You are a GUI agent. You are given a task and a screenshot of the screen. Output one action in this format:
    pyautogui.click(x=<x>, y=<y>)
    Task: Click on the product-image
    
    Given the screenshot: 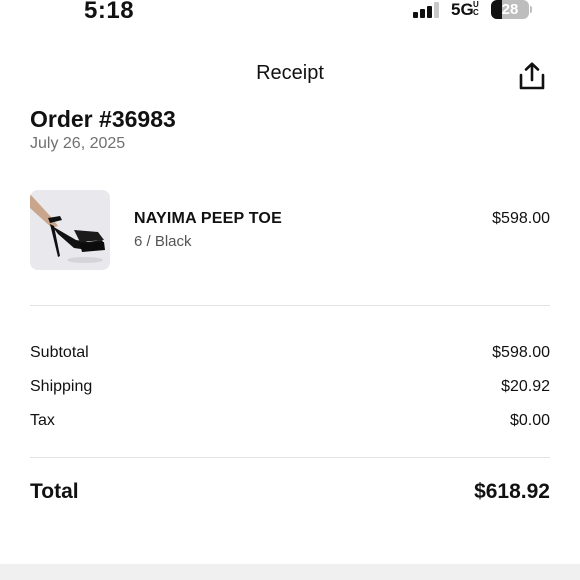 What is the action you would take?
    pyautogui.click(x=70, y=230)
    